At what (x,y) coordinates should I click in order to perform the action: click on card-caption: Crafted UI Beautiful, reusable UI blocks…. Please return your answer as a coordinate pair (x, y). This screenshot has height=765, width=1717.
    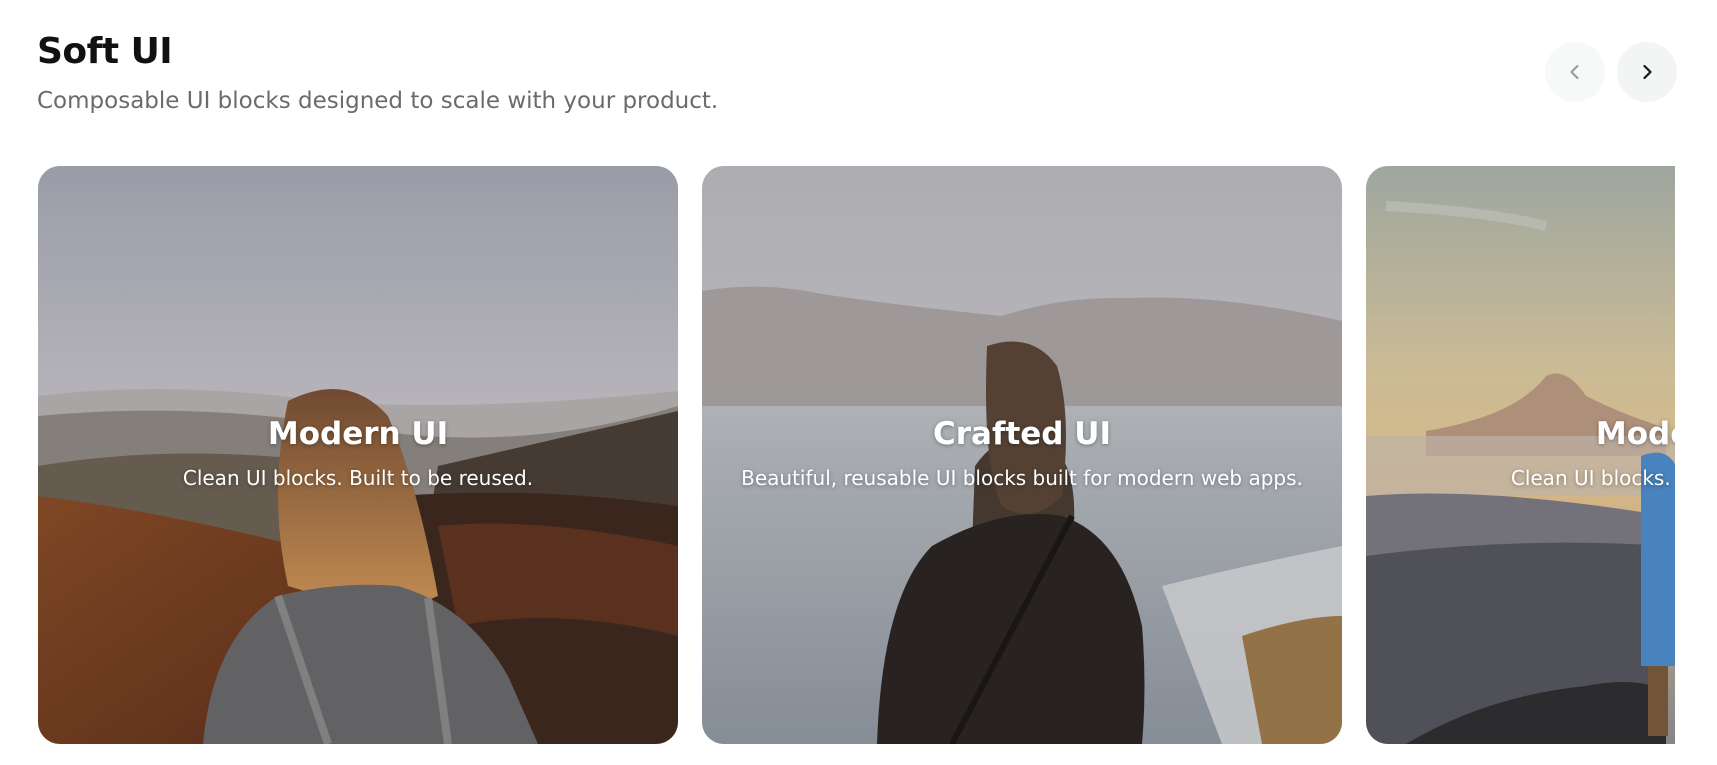
    Looking at the image, I should click on (1022, 453).